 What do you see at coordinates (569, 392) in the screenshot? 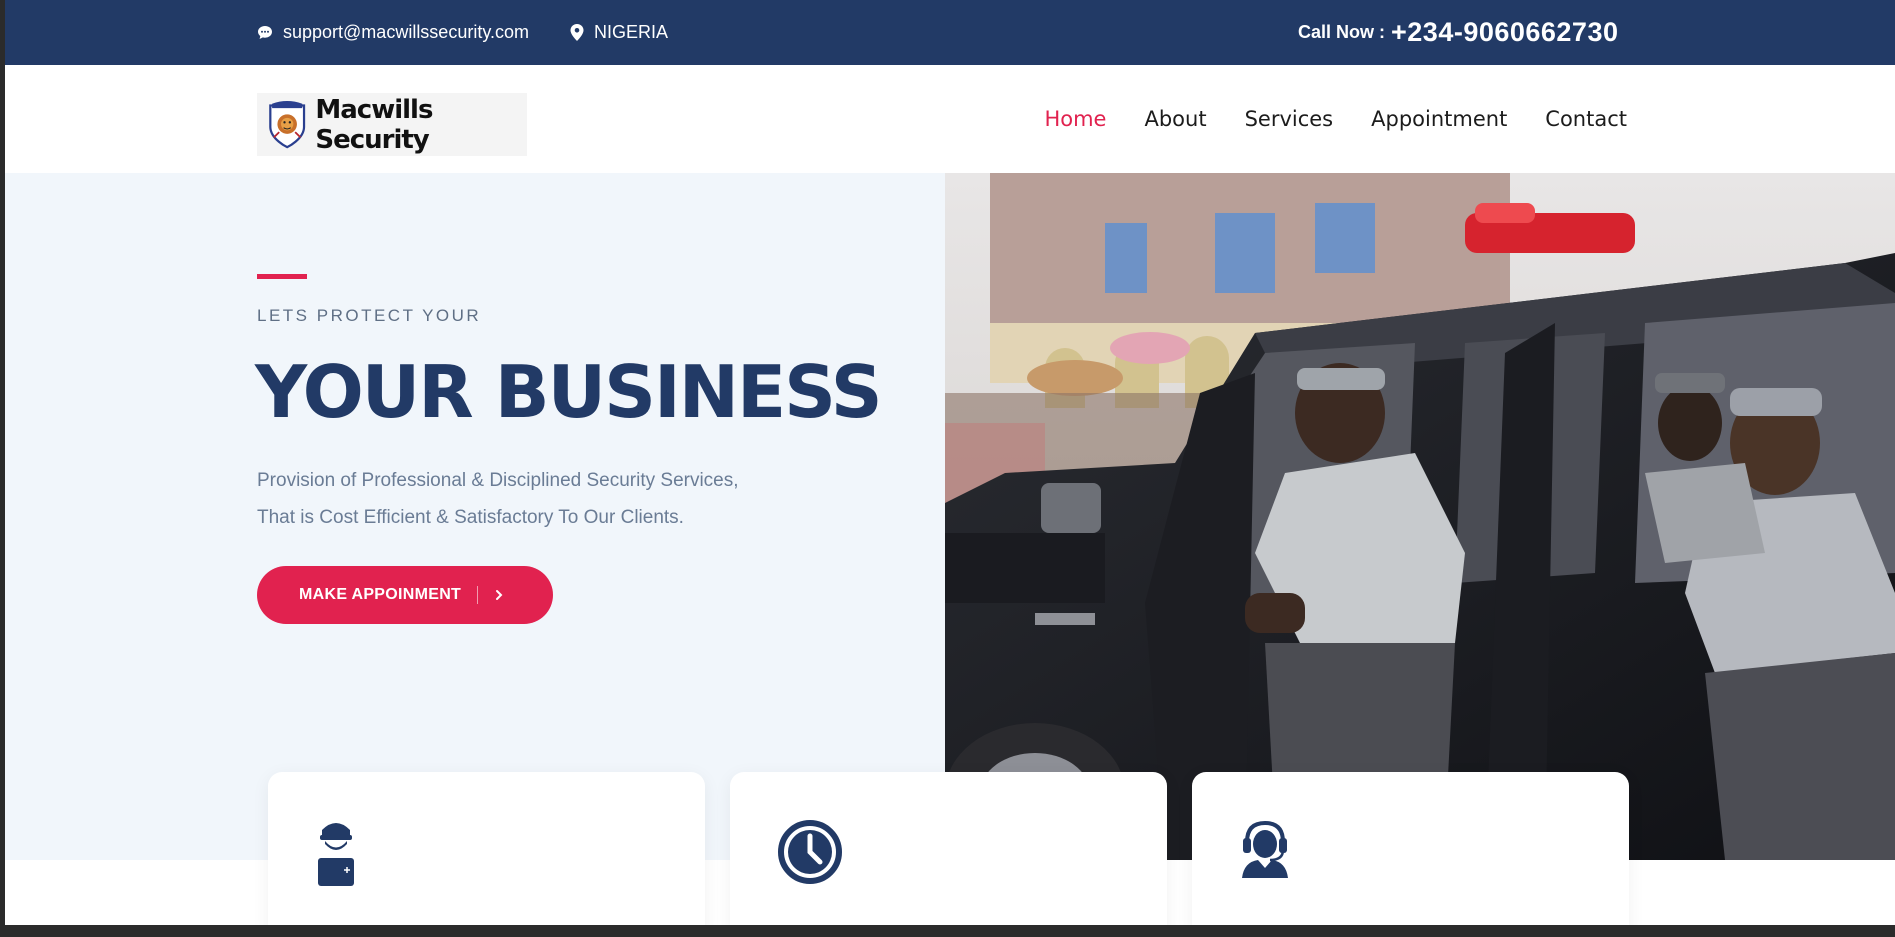
I see `hero-headline: YOUR BUSINESS` at bounding box center [569, 392].